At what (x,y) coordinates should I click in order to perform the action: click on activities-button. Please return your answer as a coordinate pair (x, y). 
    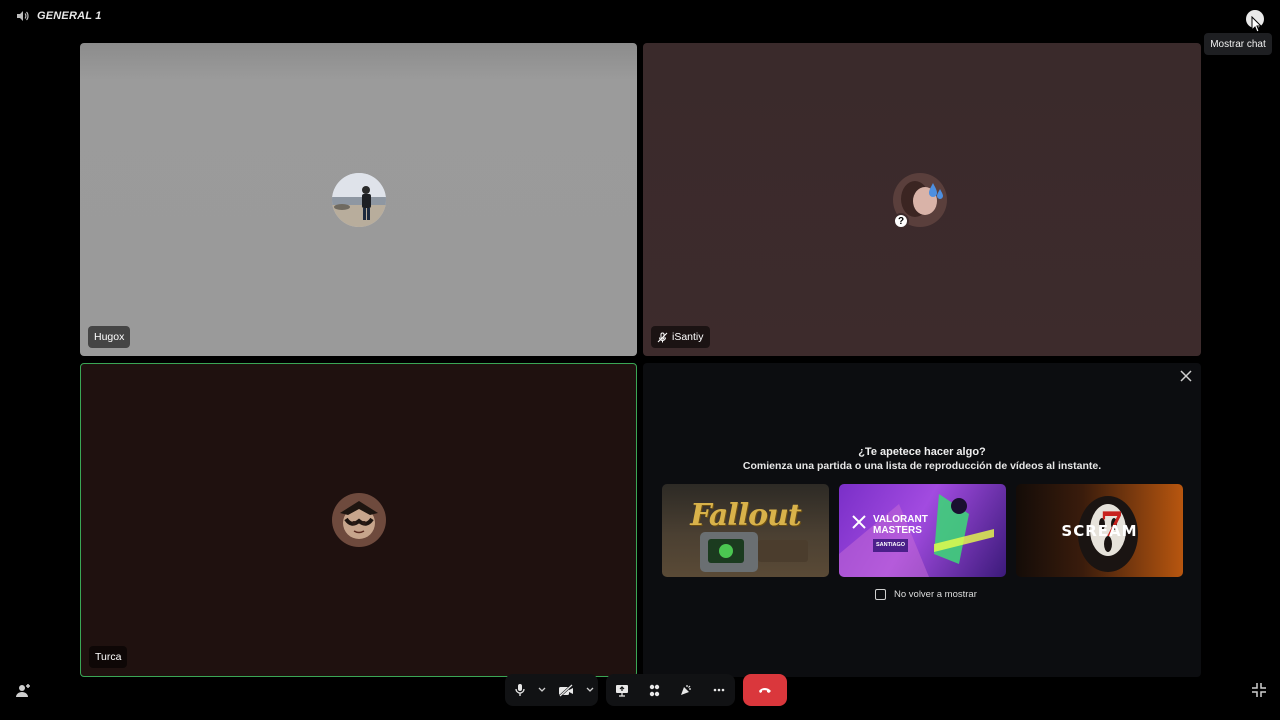
    Looking at the image, I should click on (654, 690).